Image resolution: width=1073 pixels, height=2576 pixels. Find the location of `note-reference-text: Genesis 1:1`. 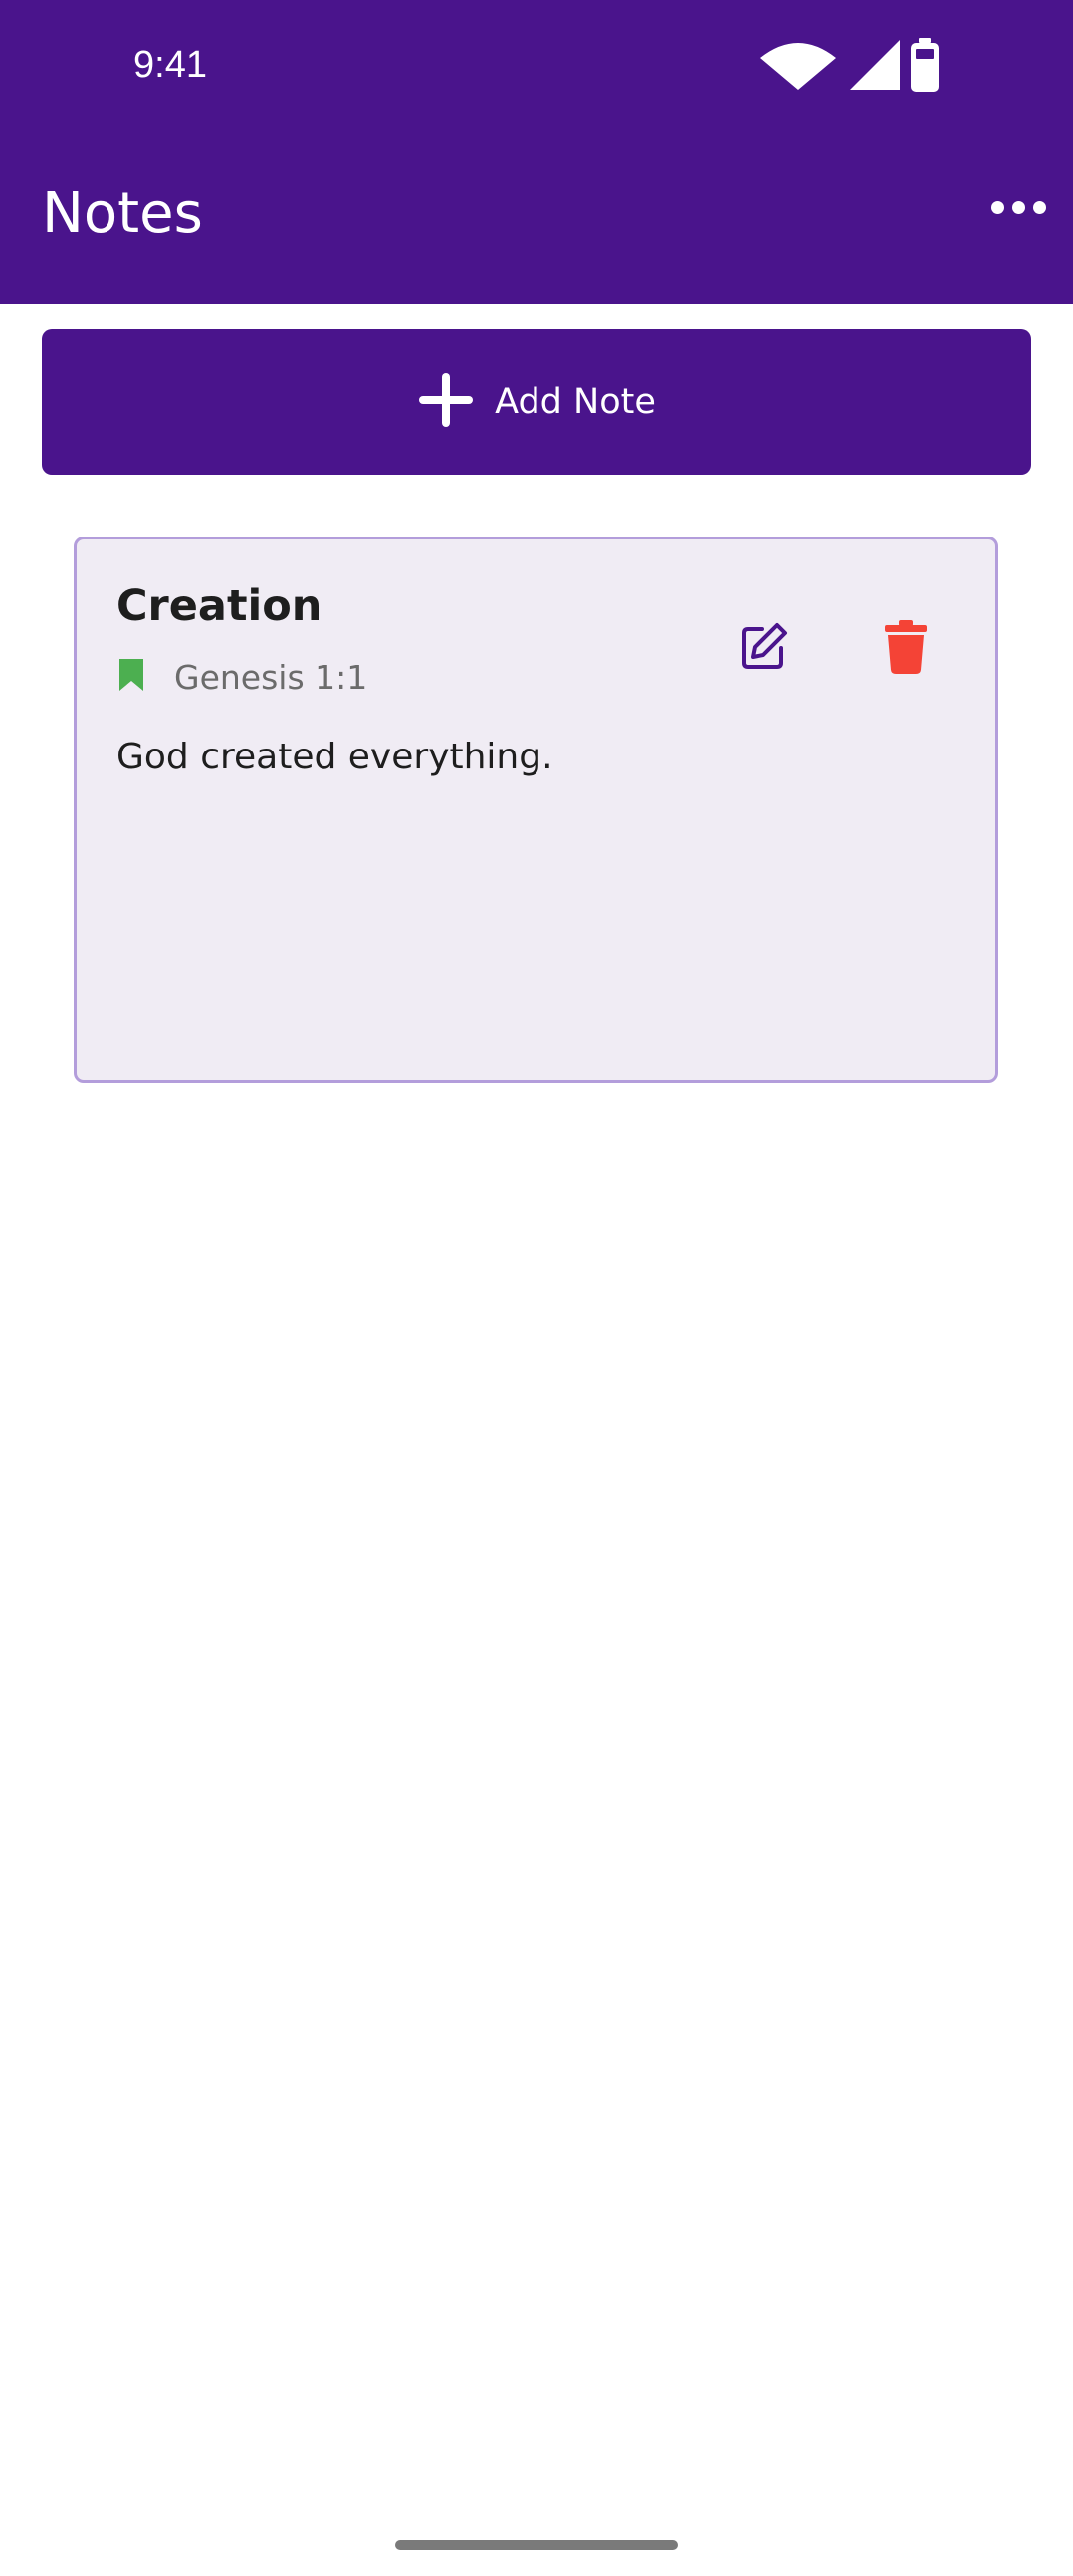

note-reference-text: Genesis 1:1 is located at coordinates (271, 677).